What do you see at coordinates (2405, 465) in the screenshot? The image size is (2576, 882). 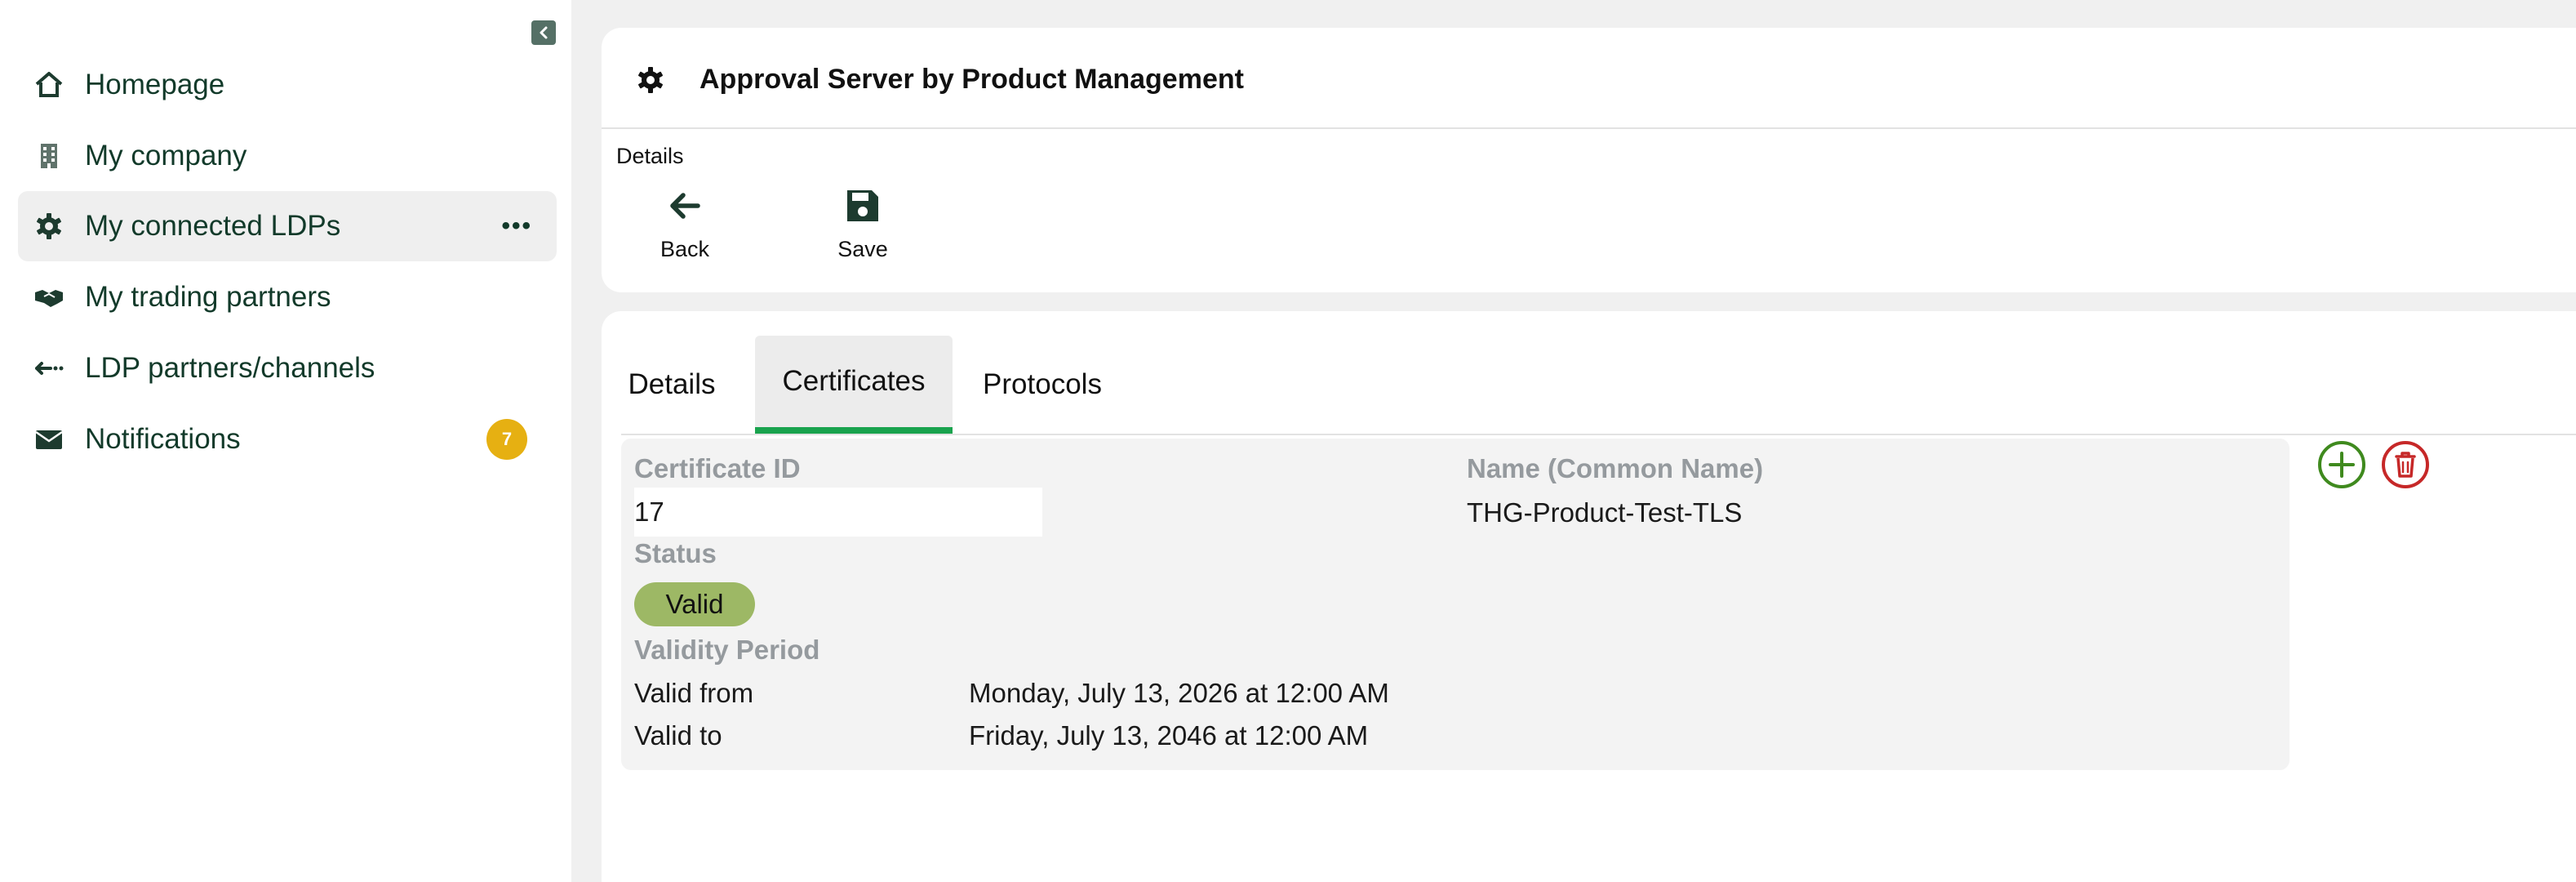 I see `delete-certificate-icon` at bounding box center [2405, 465].